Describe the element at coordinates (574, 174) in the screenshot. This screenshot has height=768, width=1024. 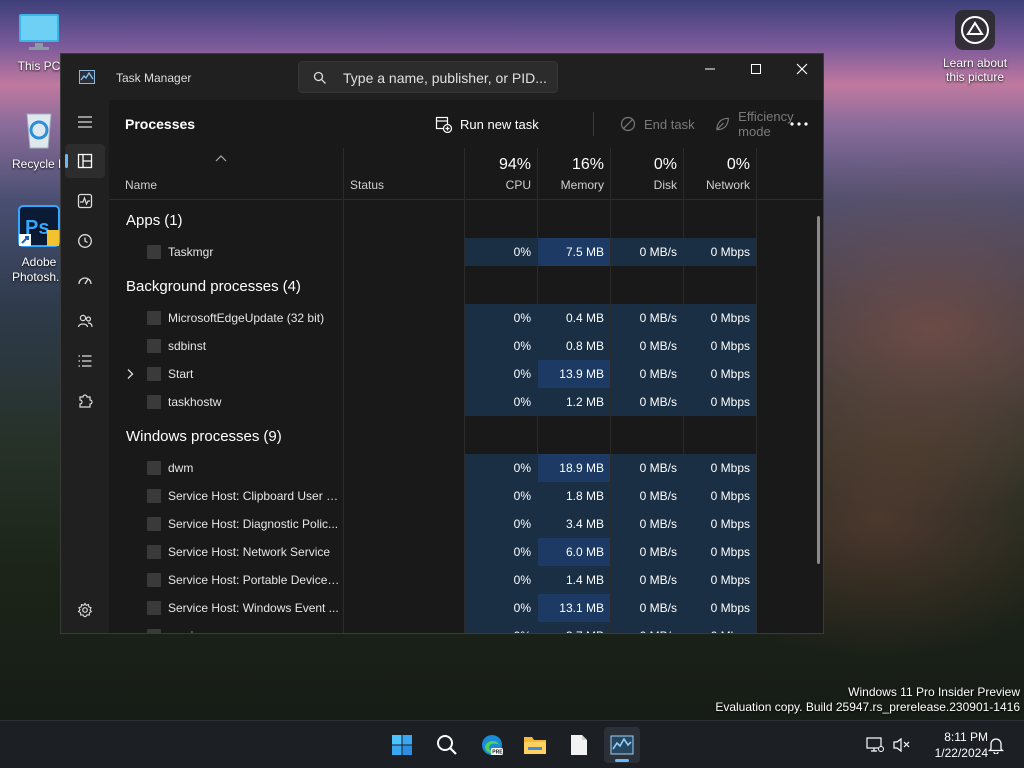
I see `column-header-memory: 16% Memory` at that location.